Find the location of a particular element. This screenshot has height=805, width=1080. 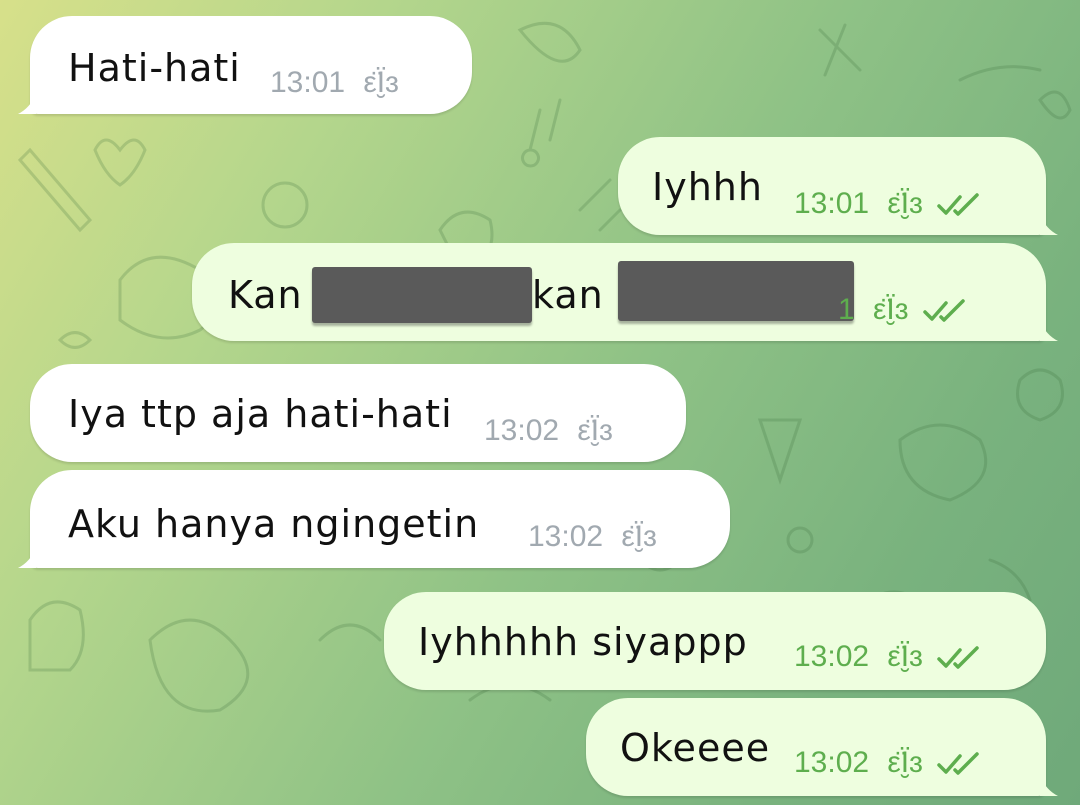

message-text: Hati-hati is located at coordinates (154, 68).